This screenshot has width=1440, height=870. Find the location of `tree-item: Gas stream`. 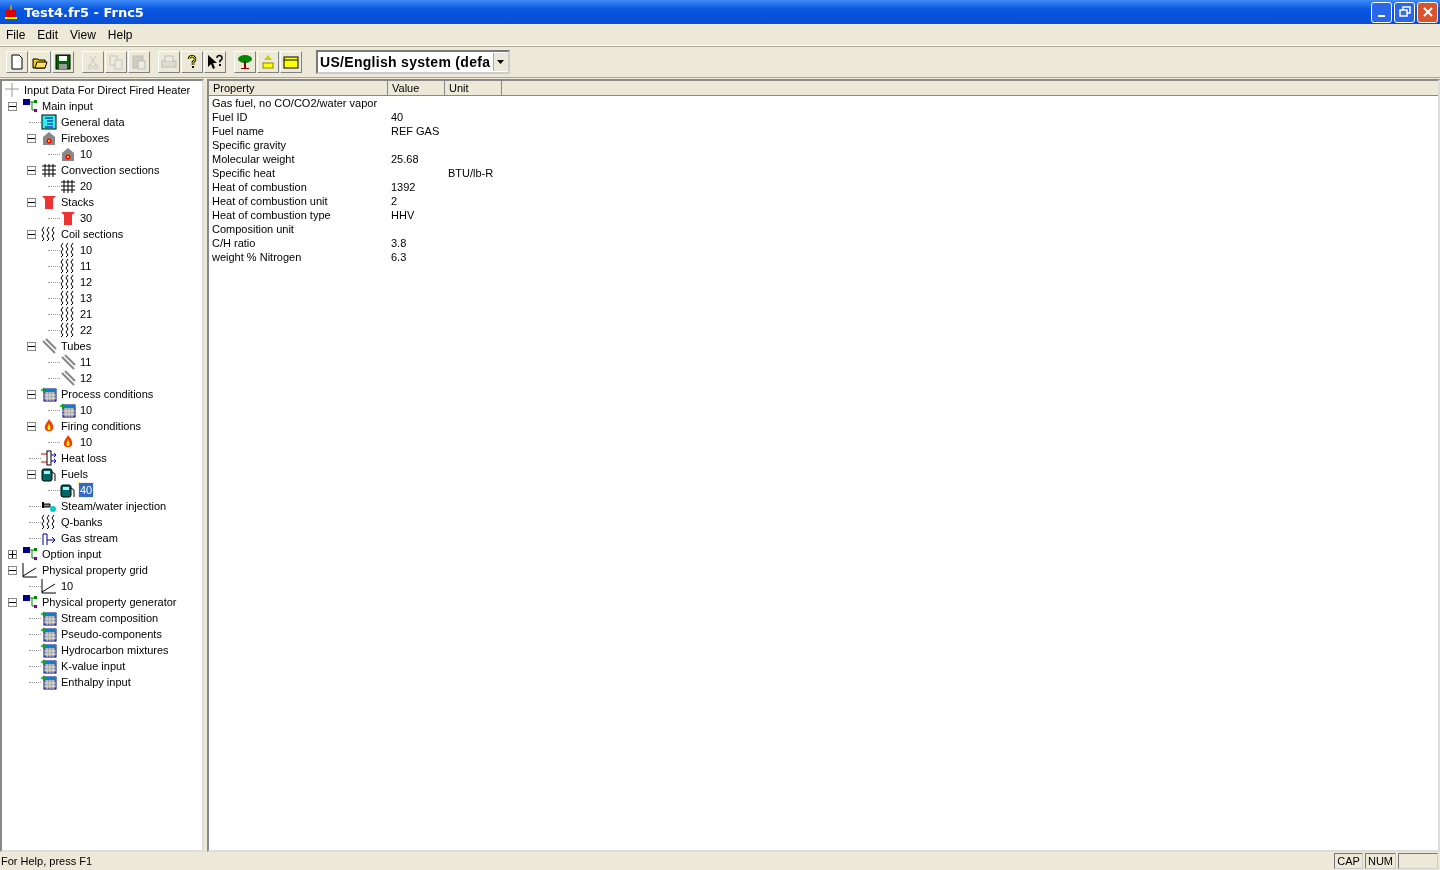

tree-item: Gas stream is located at coordinates (89, 538).